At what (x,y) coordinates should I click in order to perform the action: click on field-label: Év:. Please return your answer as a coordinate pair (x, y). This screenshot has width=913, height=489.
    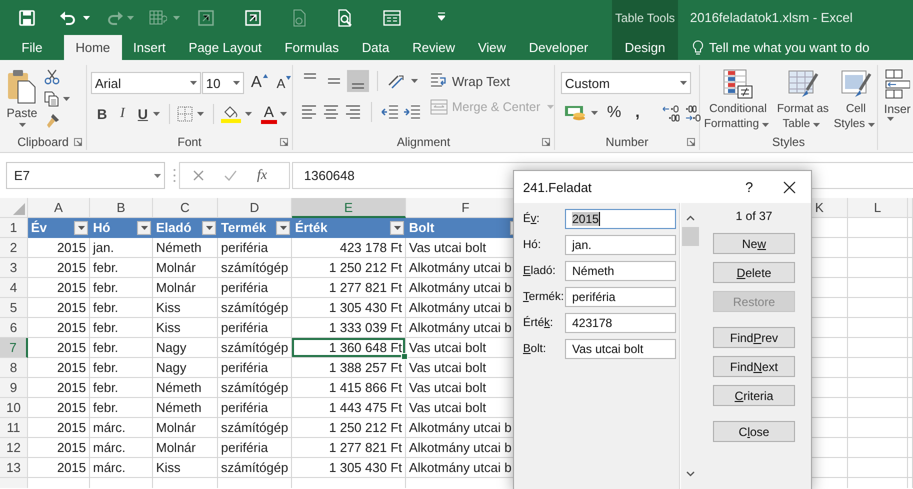
    Looking at the image, I should click on (532, 219).